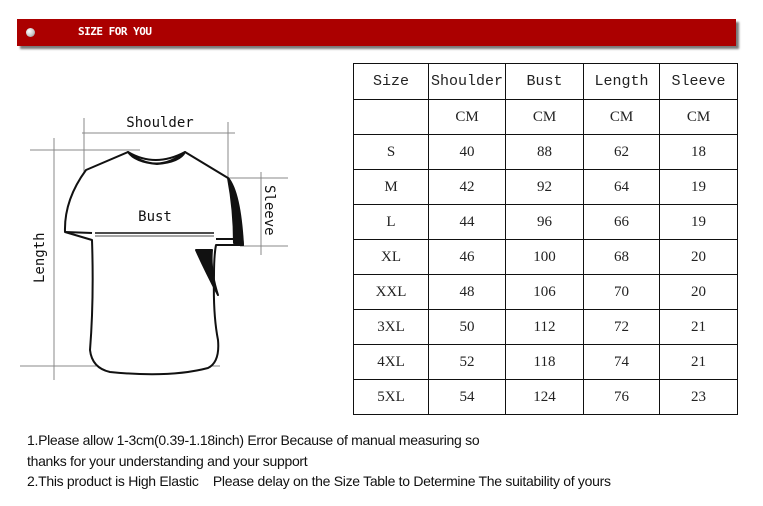 This screenshot has height=506, width=763. I want to click on measurement-cell: 68, so click(621, 257).